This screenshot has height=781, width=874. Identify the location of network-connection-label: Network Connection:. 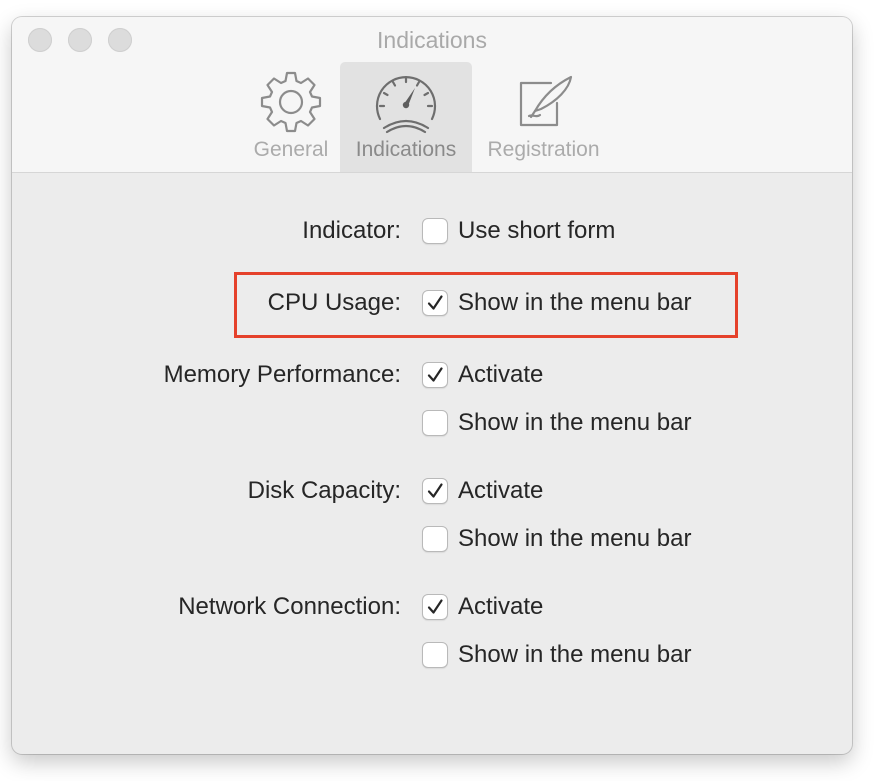
(289, 606).